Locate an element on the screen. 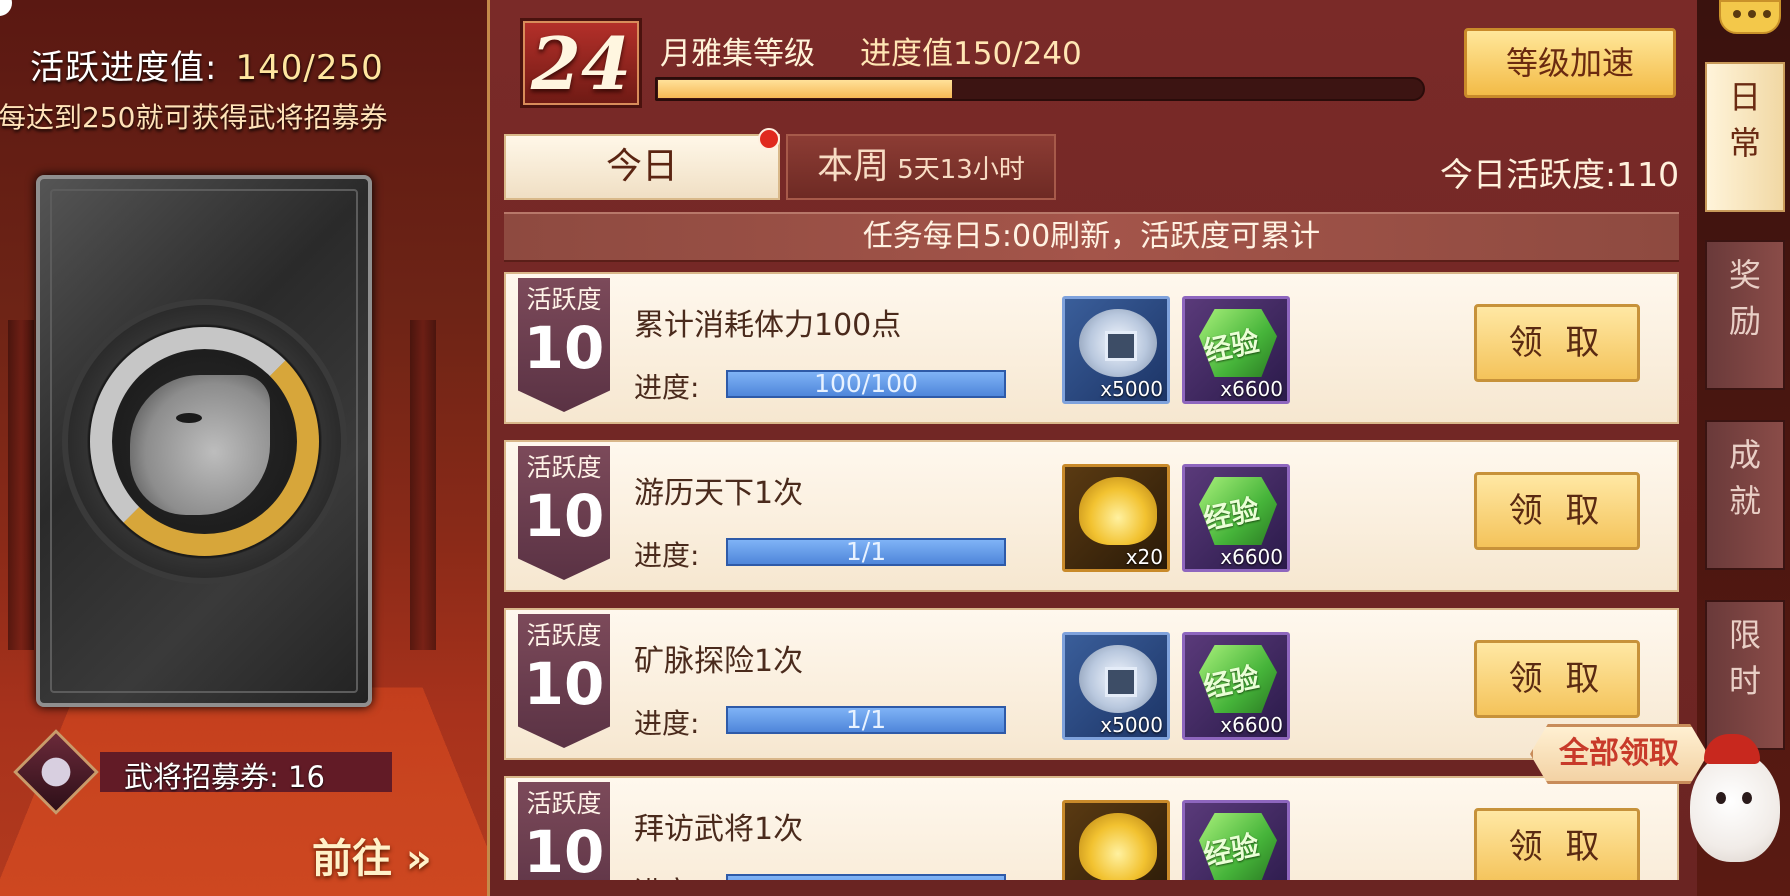  activity-progress: 活跃进度值: 140/250 is located at coordinates (207, 64).